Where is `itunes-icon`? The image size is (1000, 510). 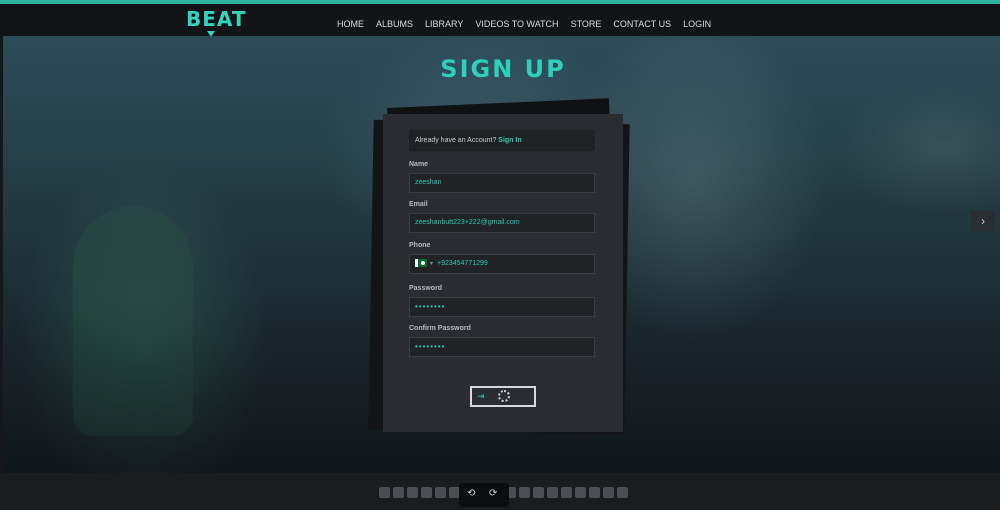
itunes-icon is located at coordinates (552, 492).